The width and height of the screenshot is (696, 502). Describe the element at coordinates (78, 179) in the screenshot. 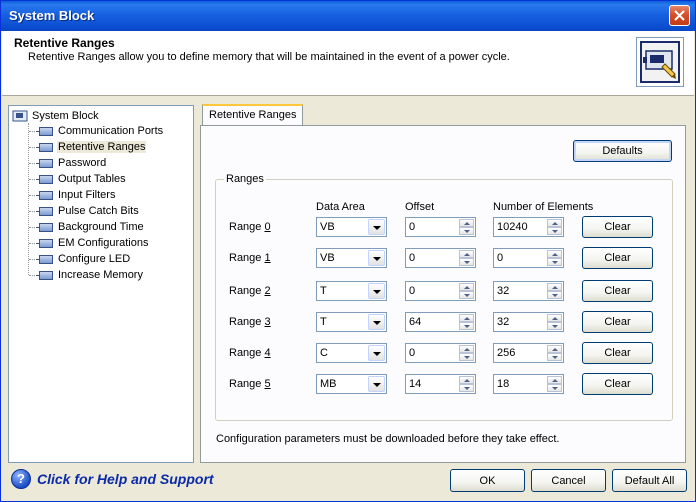

I see `tree-item-output-tables: Output Tables` at that location.